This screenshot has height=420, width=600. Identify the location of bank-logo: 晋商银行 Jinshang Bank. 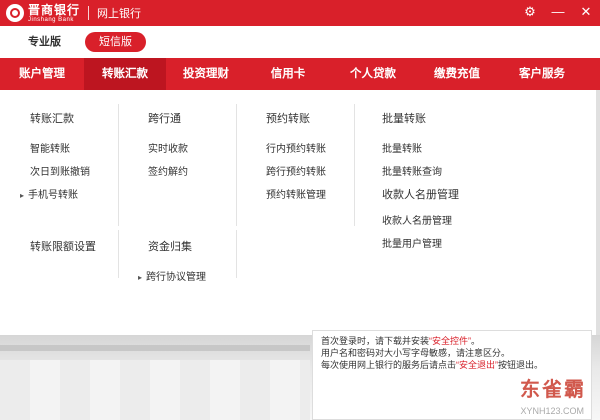
(43, 13).